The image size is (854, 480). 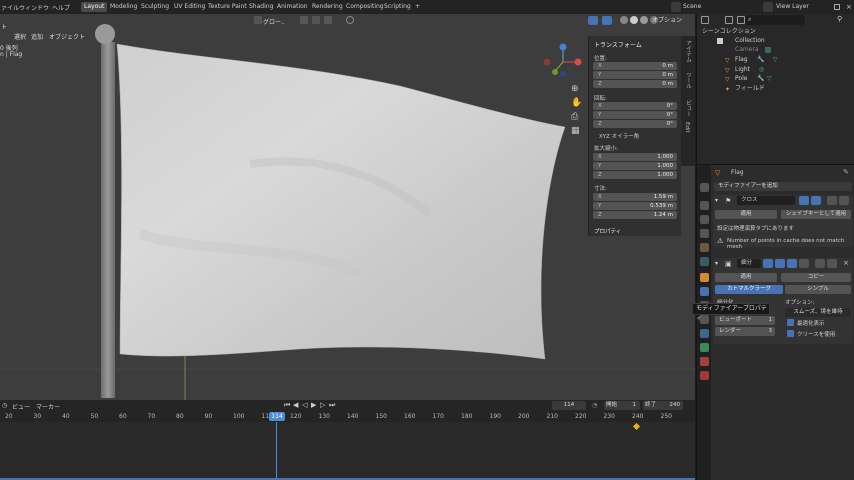 What do you see at coordinates (775, 60) in the screenshot?
I see `outliner-row: ▽ Flag 🔧 ▽` at bounding box center [775, 60].